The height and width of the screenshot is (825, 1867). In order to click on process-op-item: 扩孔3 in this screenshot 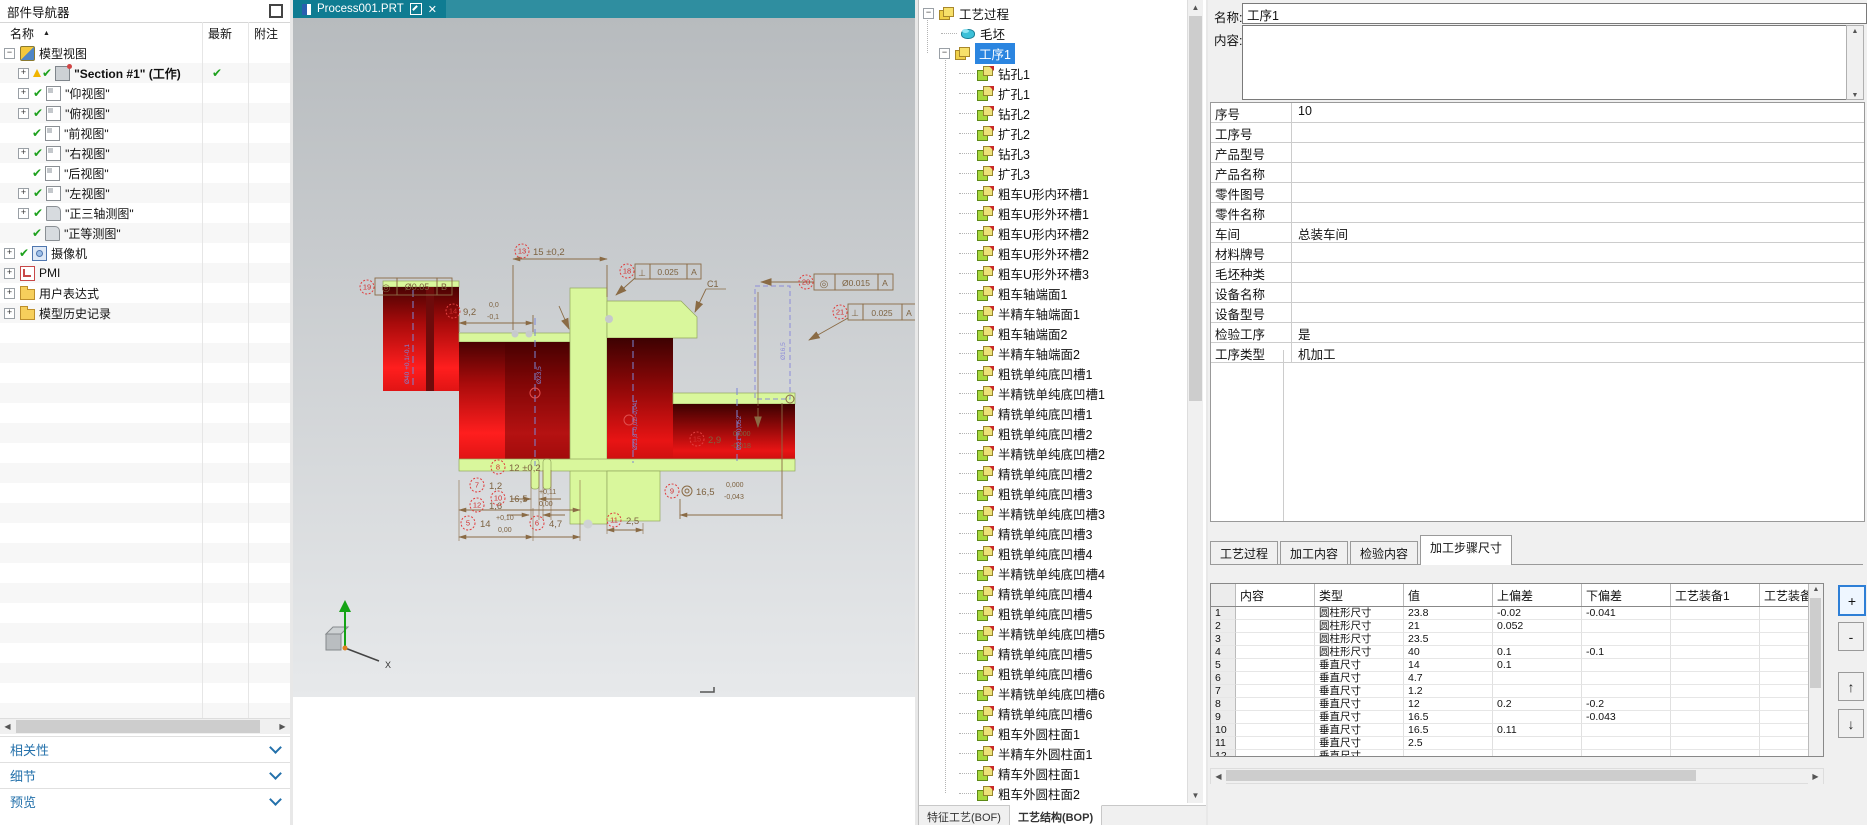, I will do `click(974, 173)`.